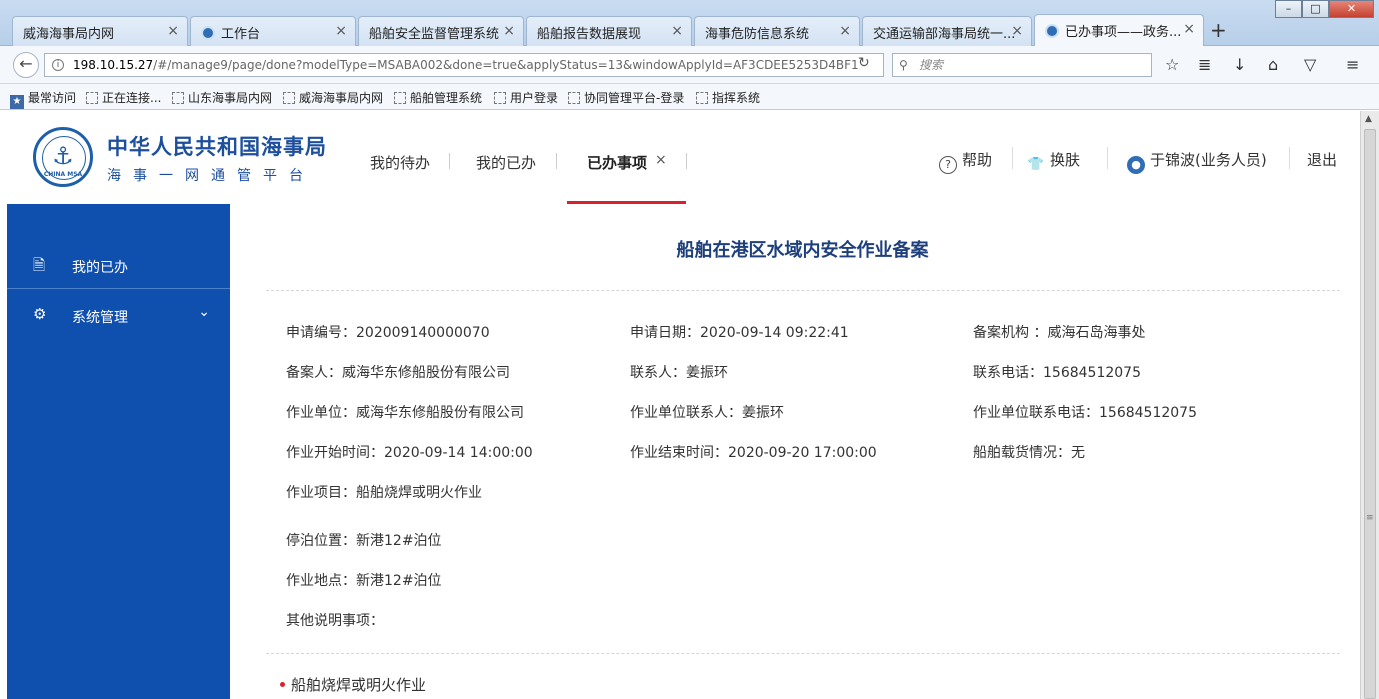  Describe the element at coordinates (1273, 64) in the screenshot. I see `home-icon: ⌂` at that location.